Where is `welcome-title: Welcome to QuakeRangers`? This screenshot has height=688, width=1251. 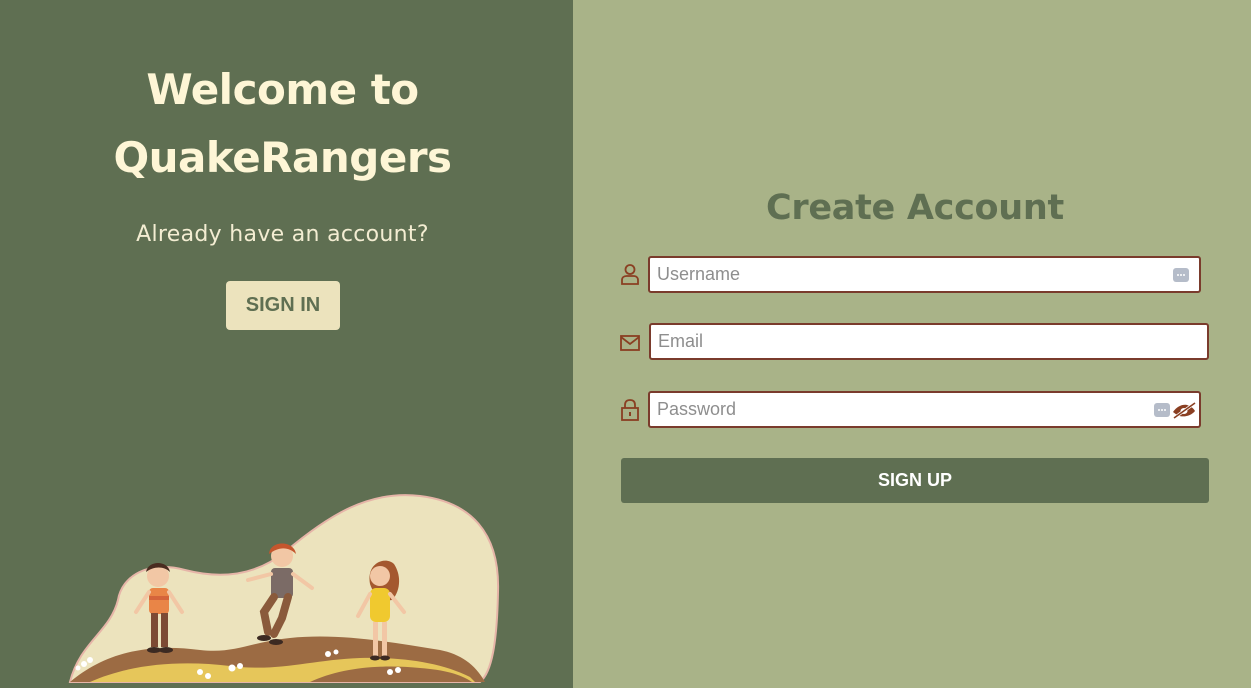
welcome-title: Welcome to QuakeRangers is located at coordinates (282, 124).